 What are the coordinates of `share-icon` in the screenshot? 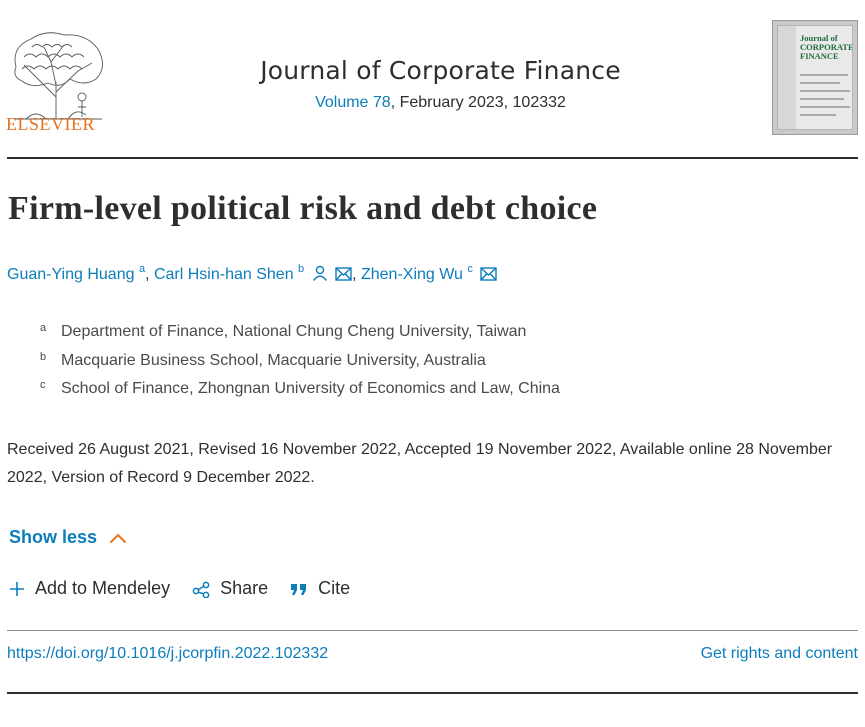 It's located at (201, 589).